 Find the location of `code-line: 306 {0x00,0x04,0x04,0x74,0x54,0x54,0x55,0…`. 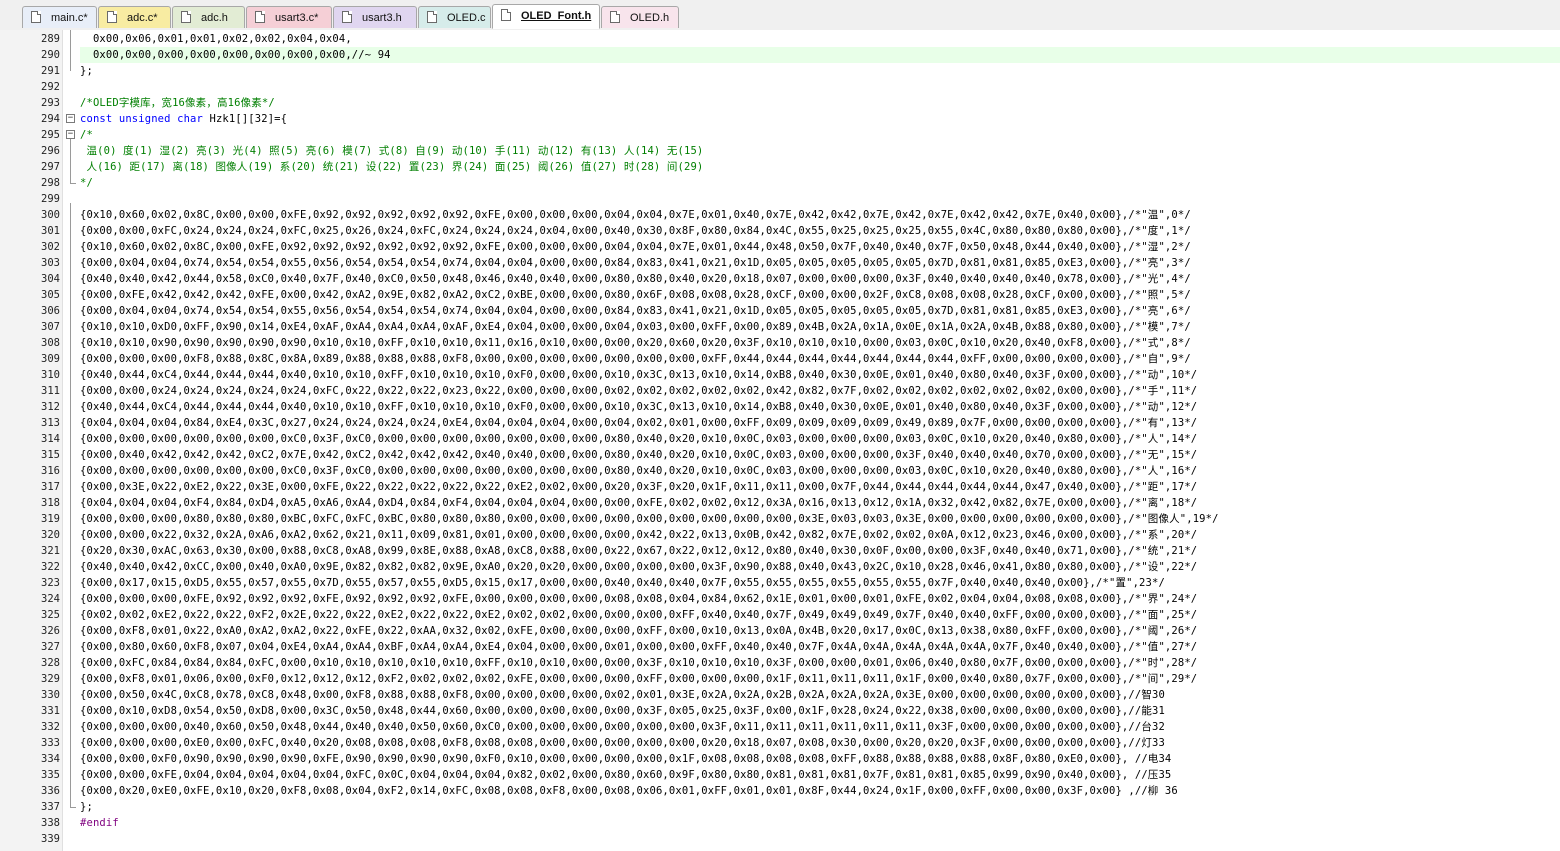

code-line: 306 {0x00,0x04,0x04,0x74,0x54,0x54,0x55,0… is located at coordinates (780, 311).